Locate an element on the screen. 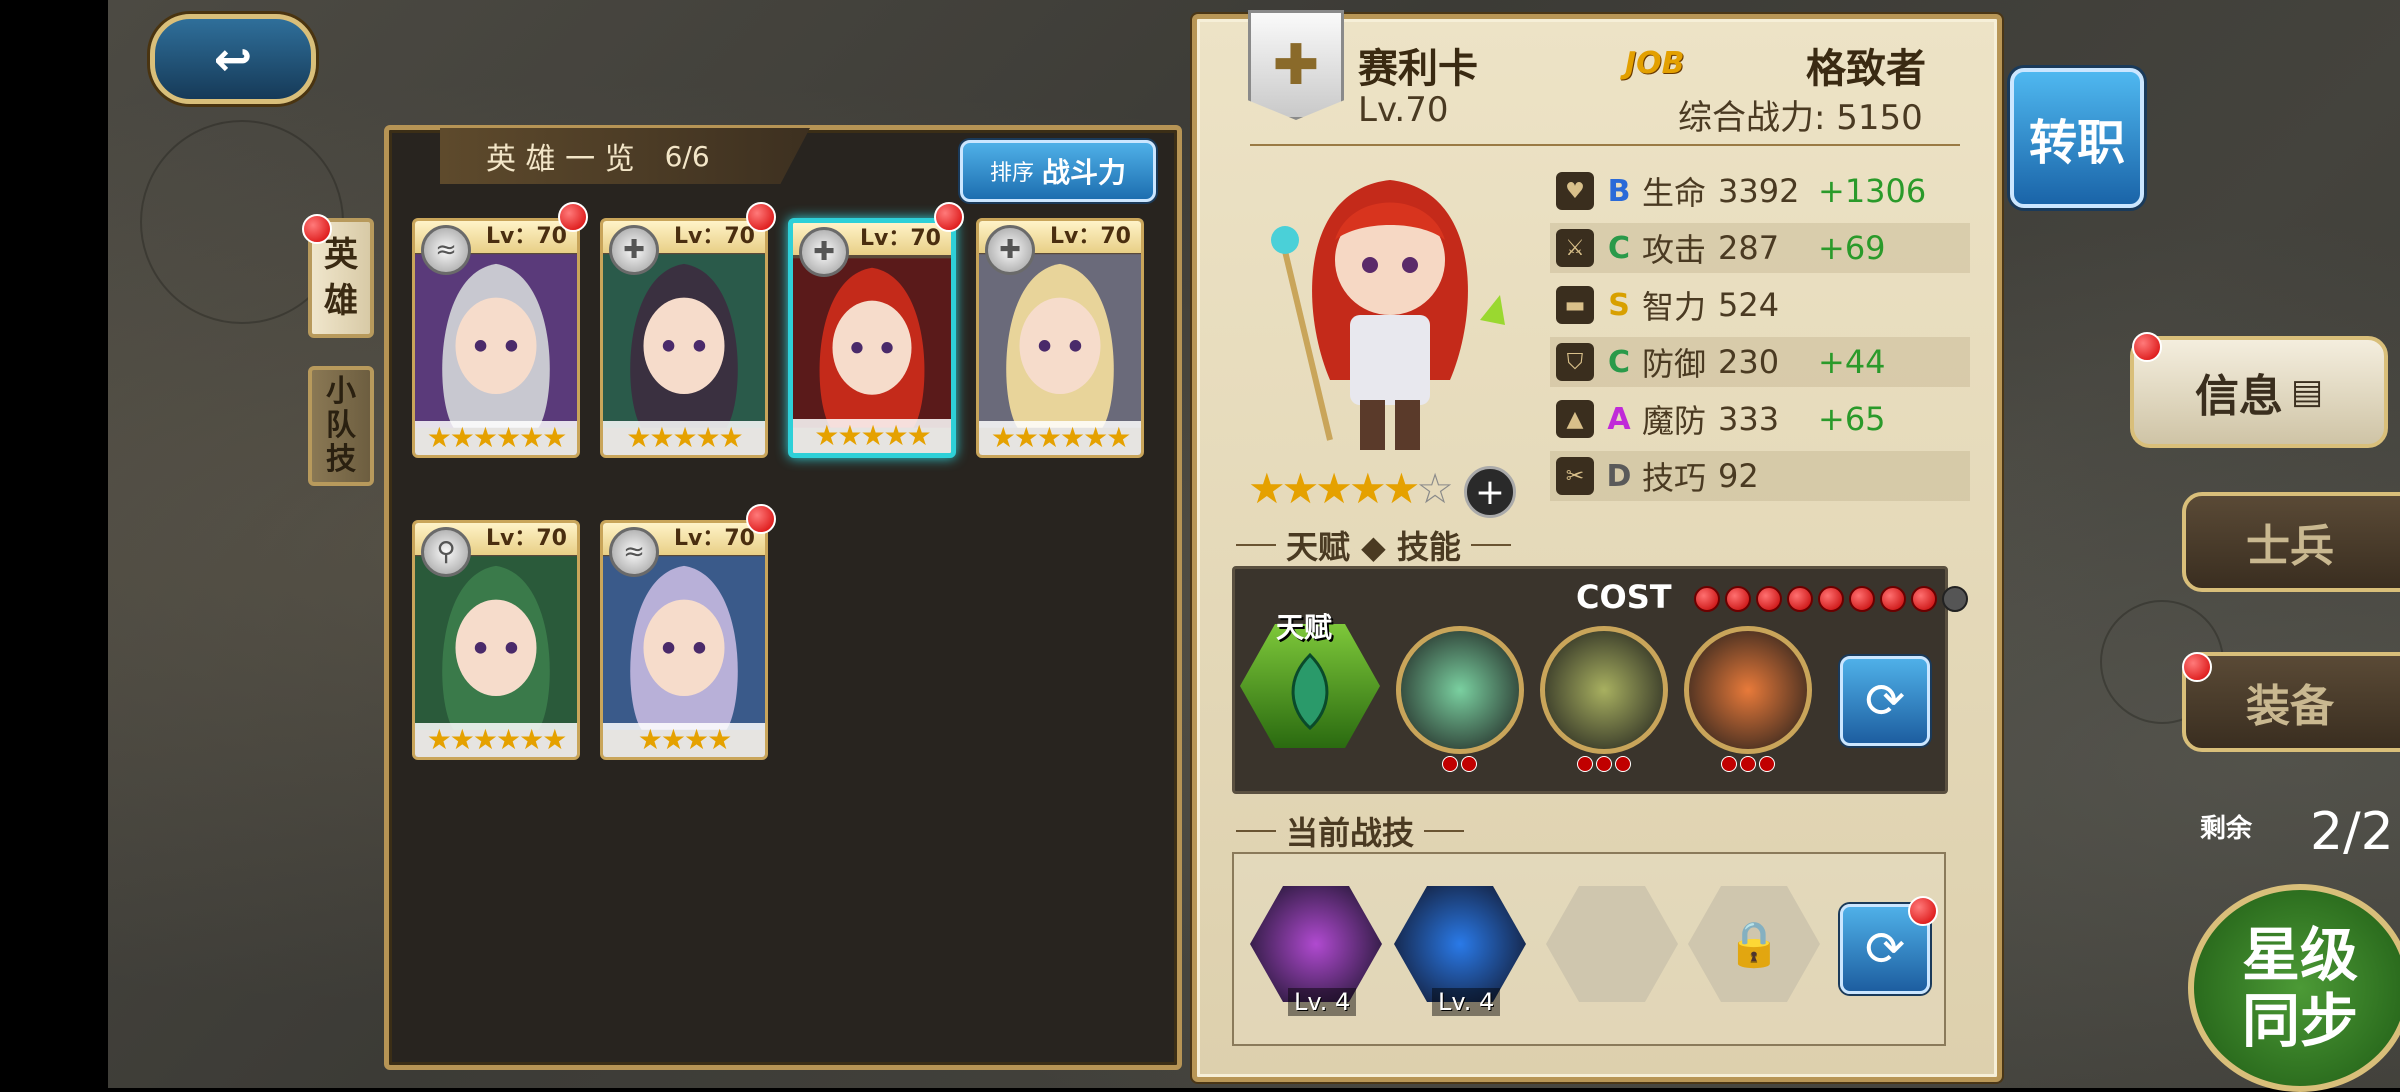  stat-row: ✂ D 技巧 92 is located at coordinates (1760, 476).